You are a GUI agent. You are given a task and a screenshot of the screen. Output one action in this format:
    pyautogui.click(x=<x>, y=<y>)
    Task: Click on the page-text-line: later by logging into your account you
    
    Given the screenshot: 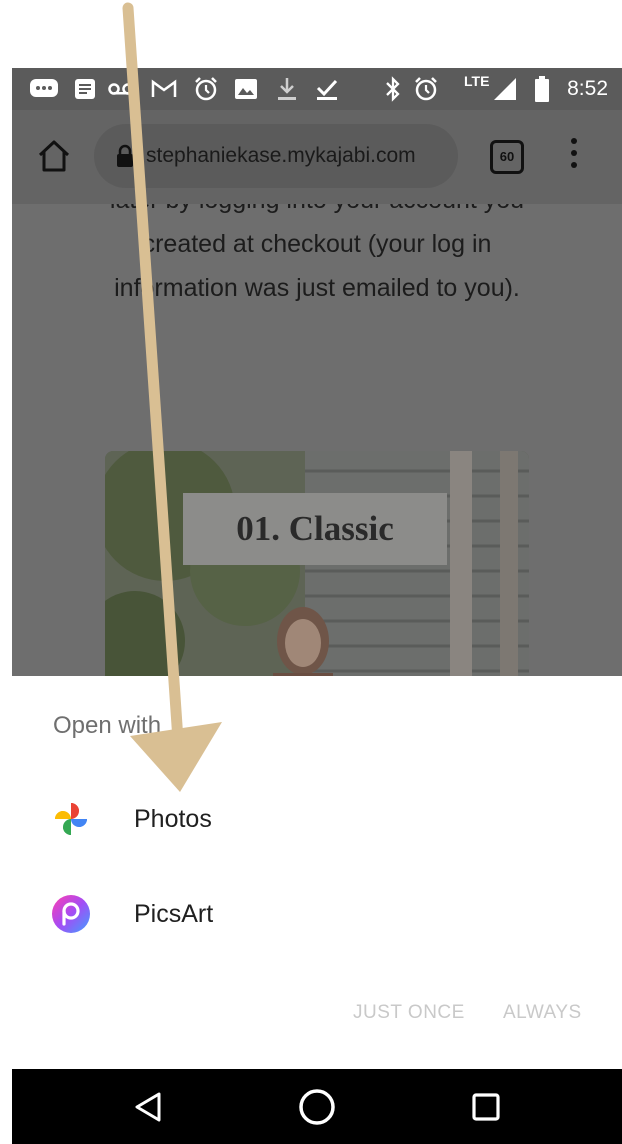 What is the action you would take?
    pyautogui.click(x=317, y=209)
    